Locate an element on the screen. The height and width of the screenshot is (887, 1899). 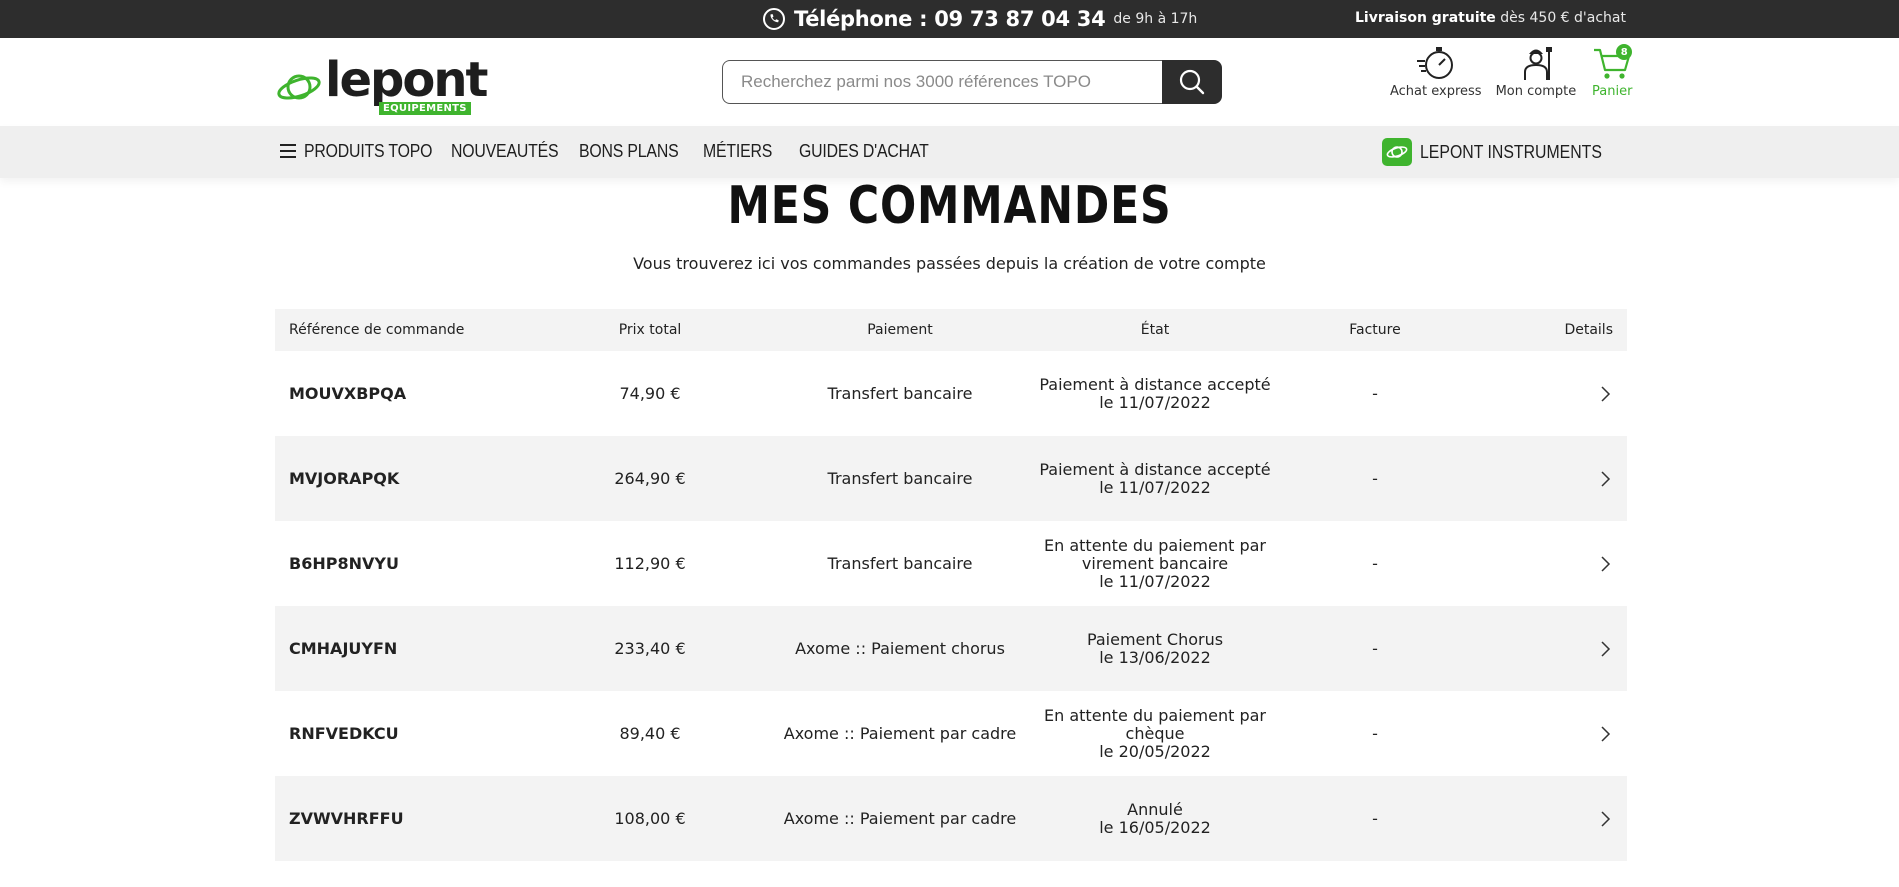
cart-button: 8 Panier is located at coordinates (1612, 74).